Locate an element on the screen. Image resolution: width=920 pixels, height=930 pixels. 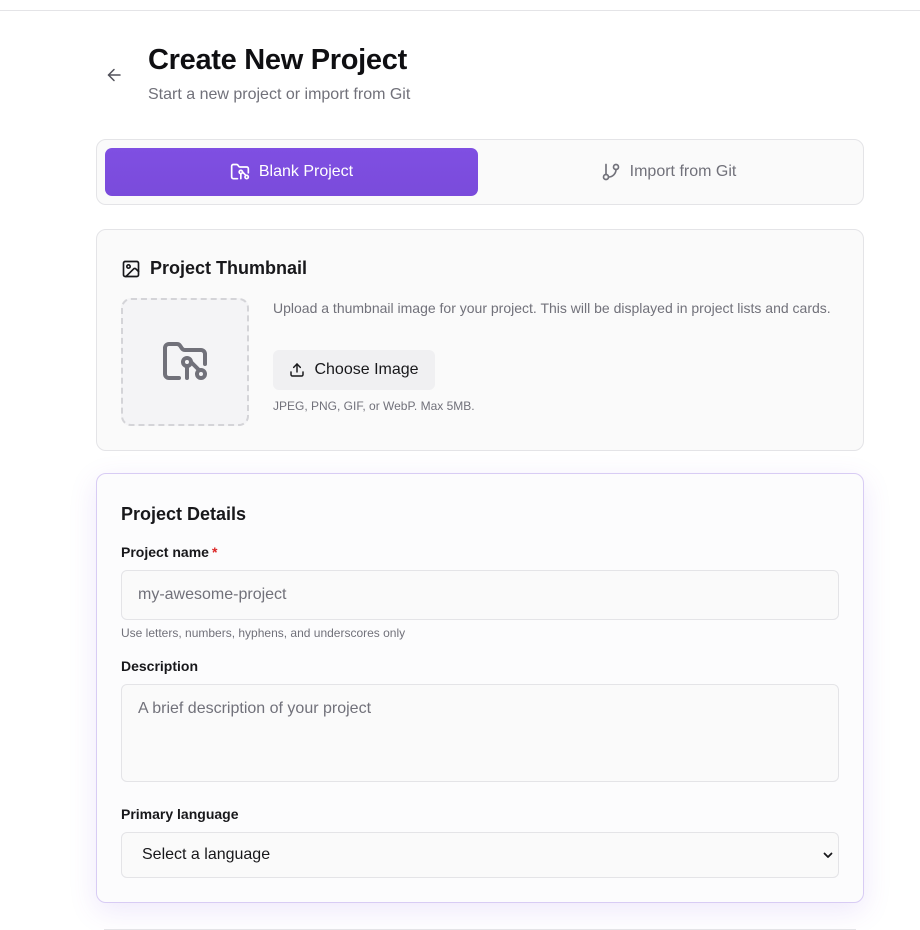
project-name-label: Project name * is located at coordinates (169, 552).